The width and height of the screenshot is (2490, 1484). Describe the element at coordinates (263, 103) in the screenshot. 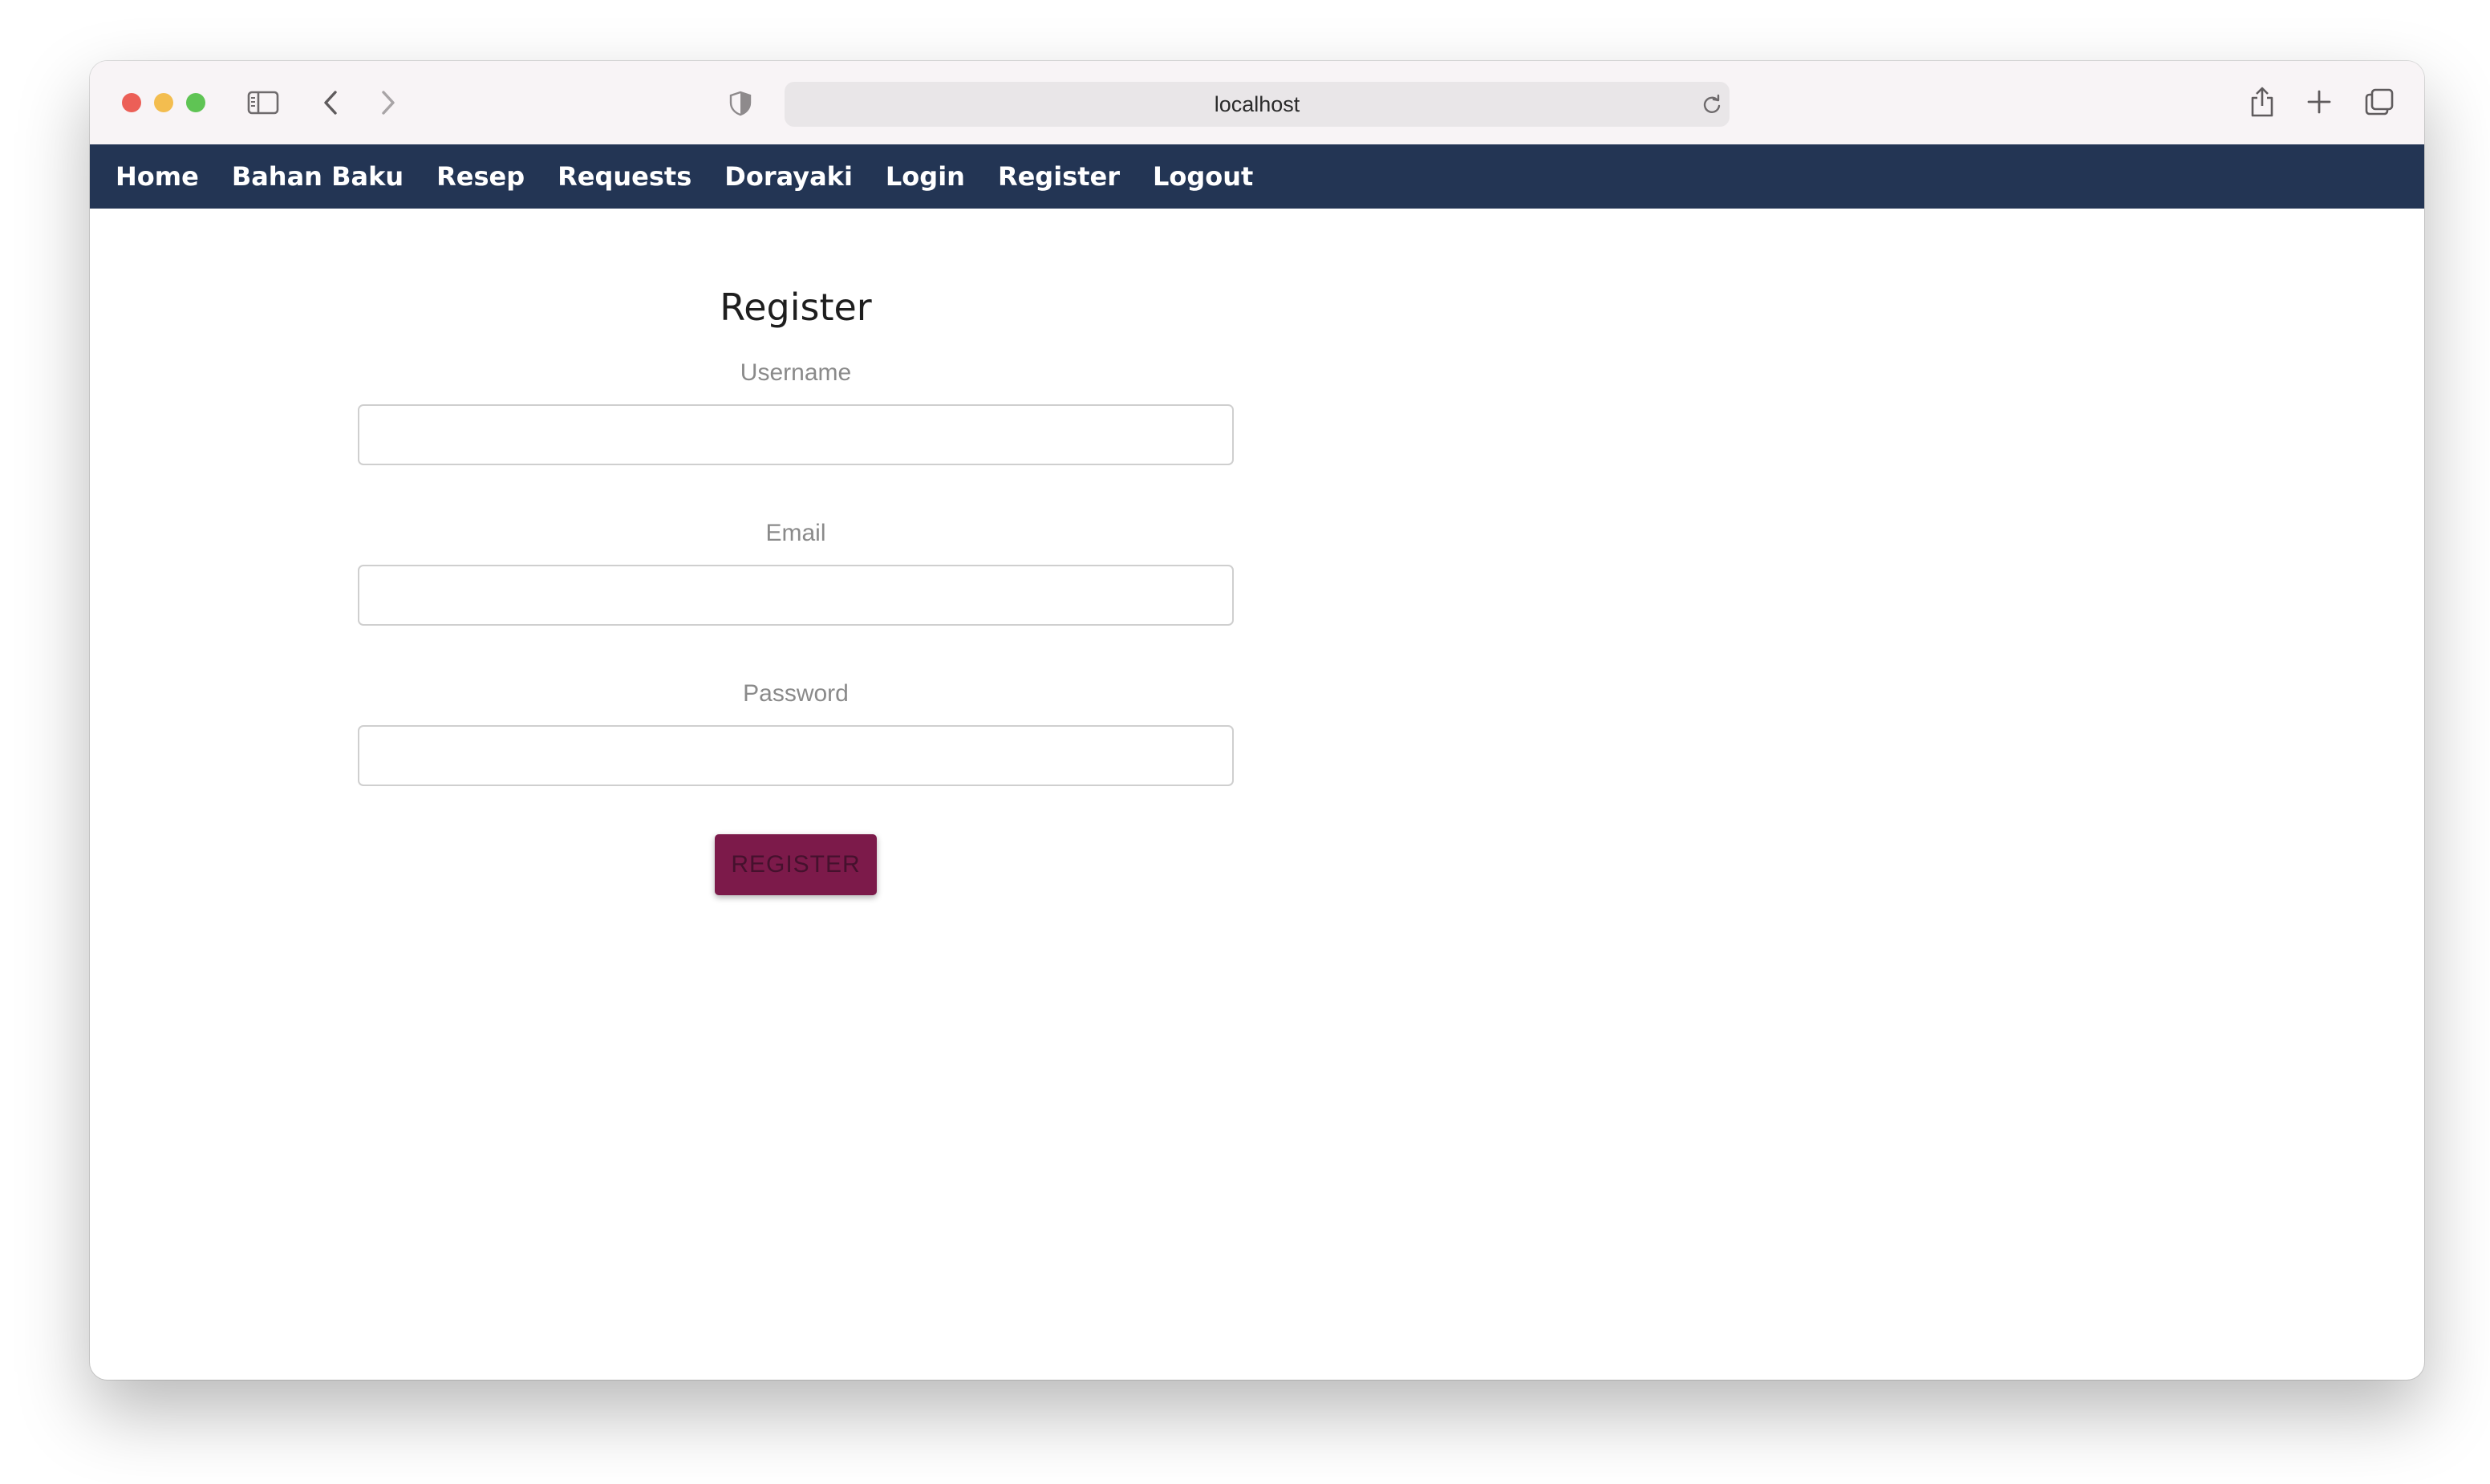

I see `sidebar-icon` at that location.